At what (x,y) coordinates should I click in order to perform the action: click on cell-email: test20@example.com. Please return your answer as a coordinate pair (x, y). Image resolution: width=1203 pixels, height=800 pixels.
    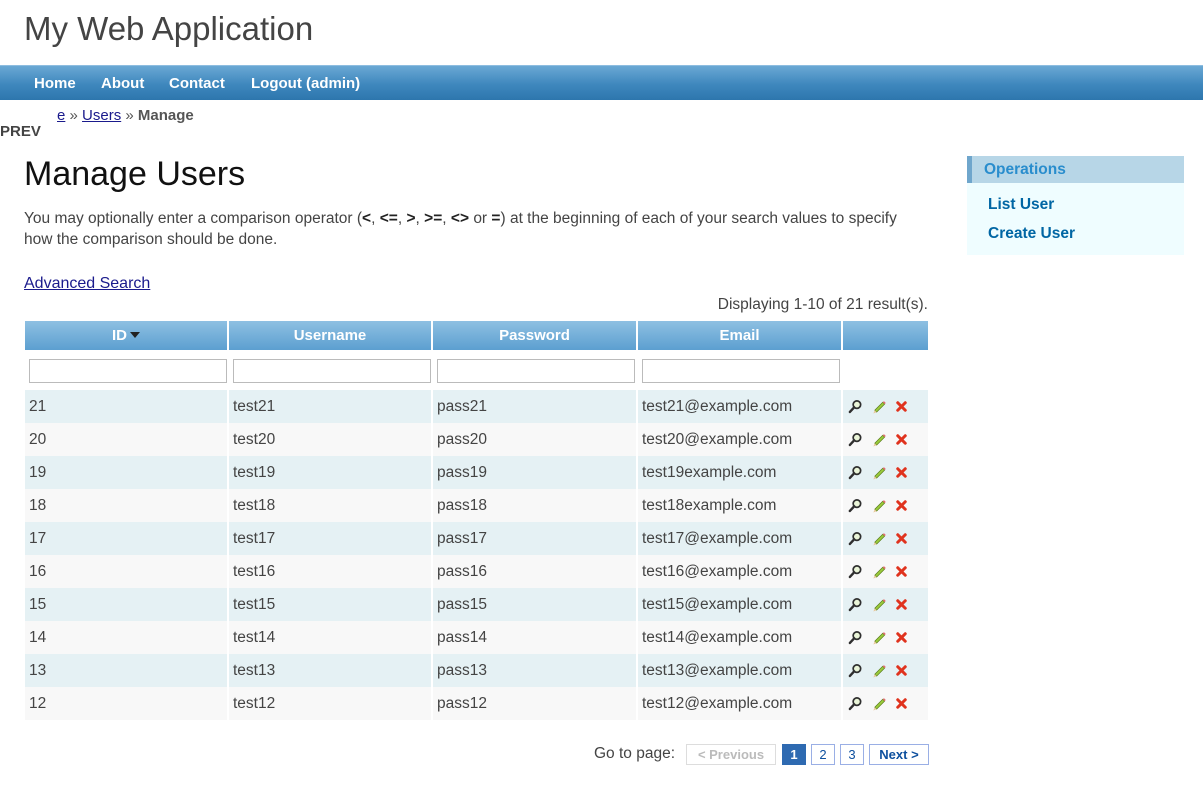
    Looking at the image, I should click on (740, 439).